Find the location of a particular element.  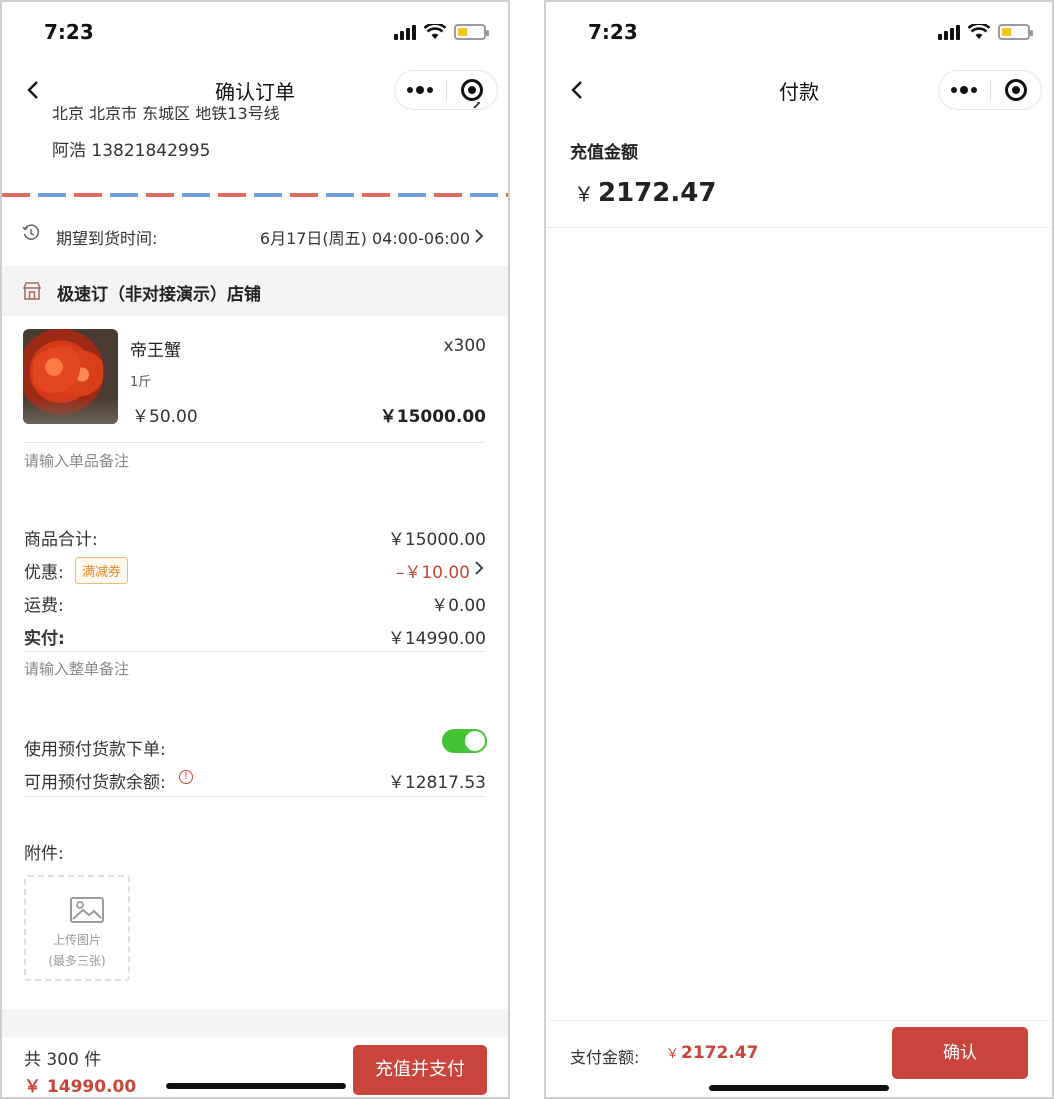

clock-icon is located at coordinates (30, 232).